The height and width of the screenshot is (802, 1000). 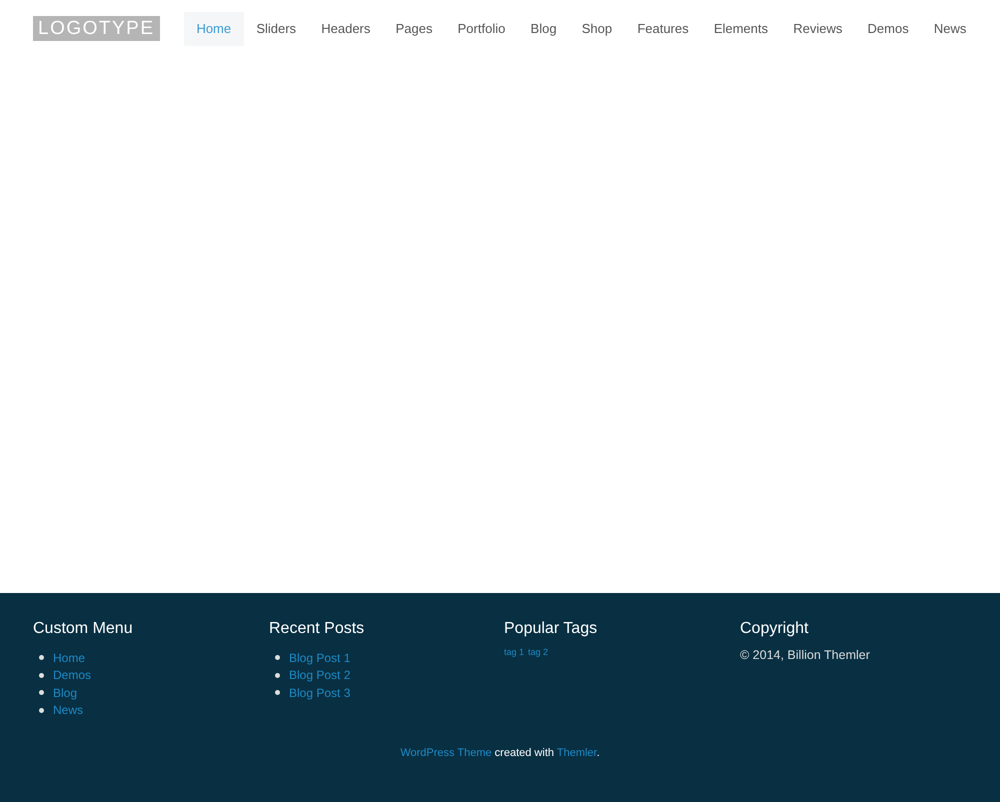 What do you see at coordinates (950, 29) in the screenshot?
I see `nav-link: News` at bounding box center [950, 29].